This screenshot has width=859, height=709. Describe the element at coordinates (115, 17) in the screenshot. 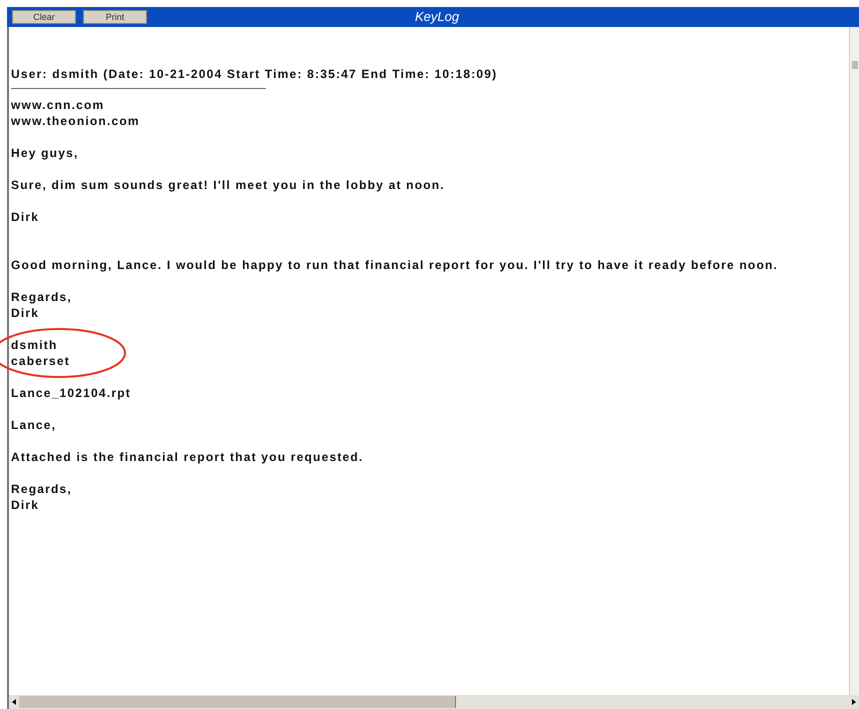

I see `toolbar-button: Print` at that location.